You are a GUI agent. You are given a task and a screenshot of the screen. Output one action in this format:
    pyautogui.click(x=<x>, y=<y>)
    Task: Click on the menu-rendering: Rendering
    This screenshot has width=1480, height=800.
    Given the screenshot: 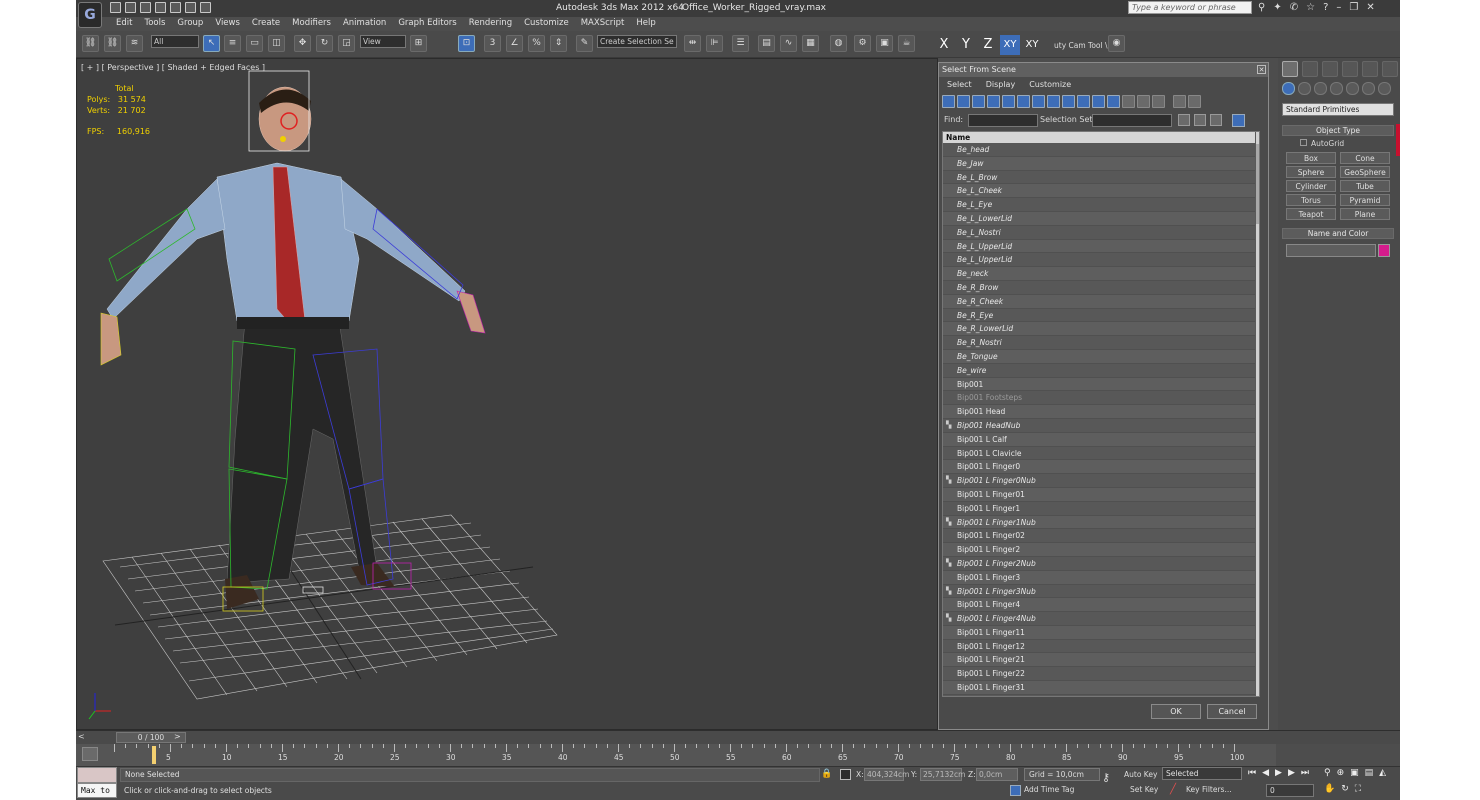 What is the action you would take?
    pyautogui.click(x=490, y=24)
    